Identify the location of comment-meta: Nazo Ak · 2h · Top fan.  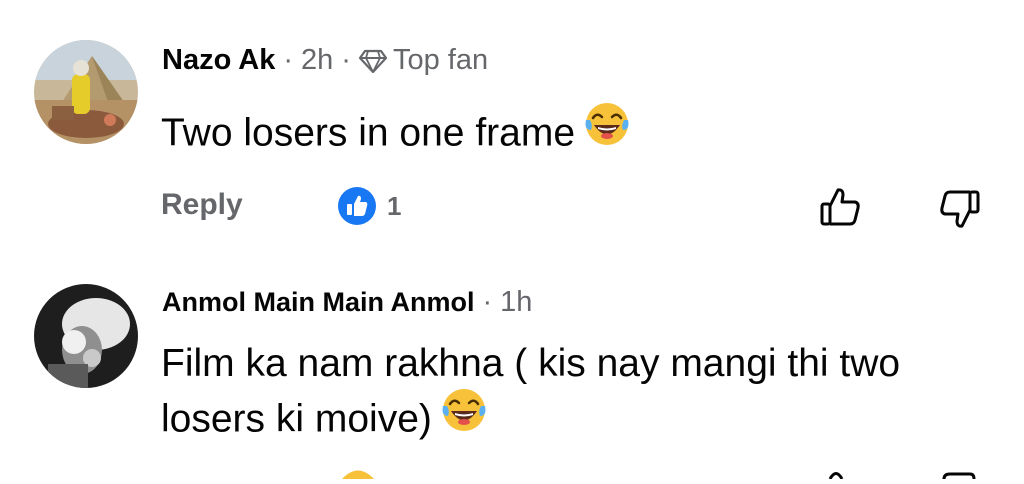
(325, 60).